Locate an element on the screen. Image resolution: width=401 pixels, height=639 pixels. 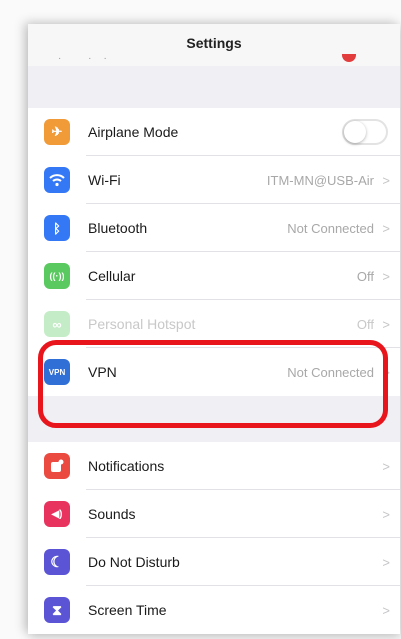
settings-row-wifi: Wi-Fi ITM-MN@USB-Air > is located at coordinates (214, 180).